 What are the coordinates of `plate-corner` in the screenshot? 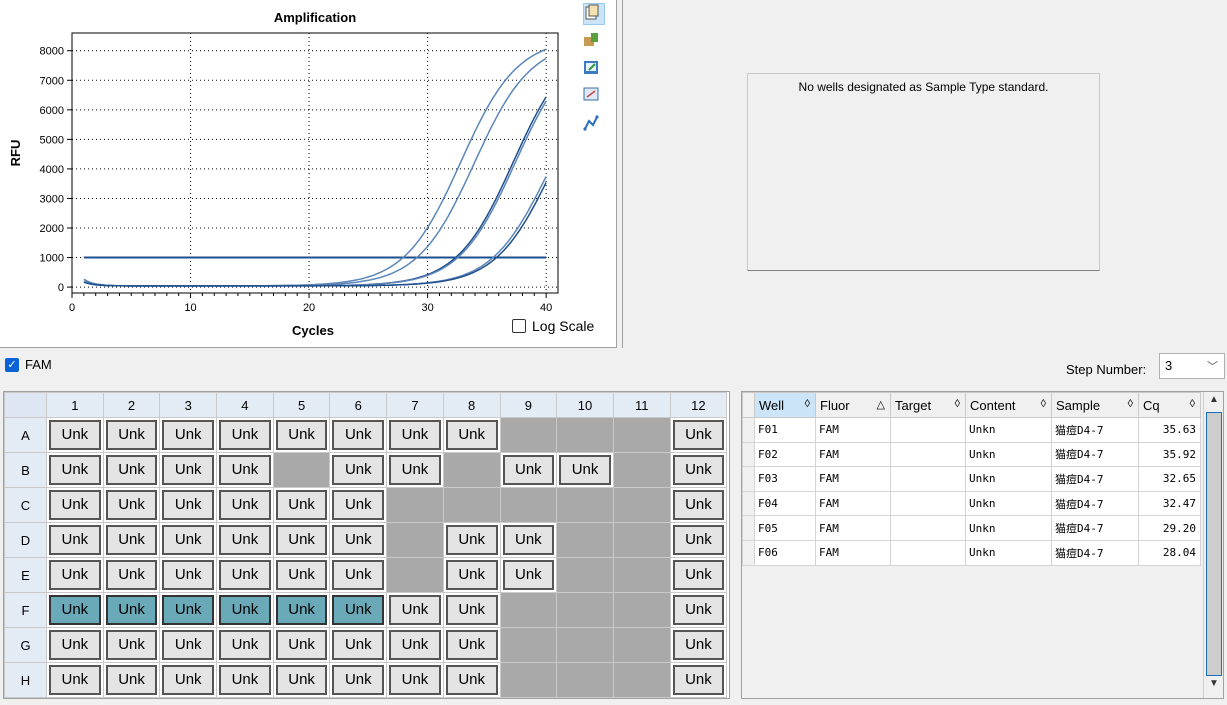 It's located at (25, 405).